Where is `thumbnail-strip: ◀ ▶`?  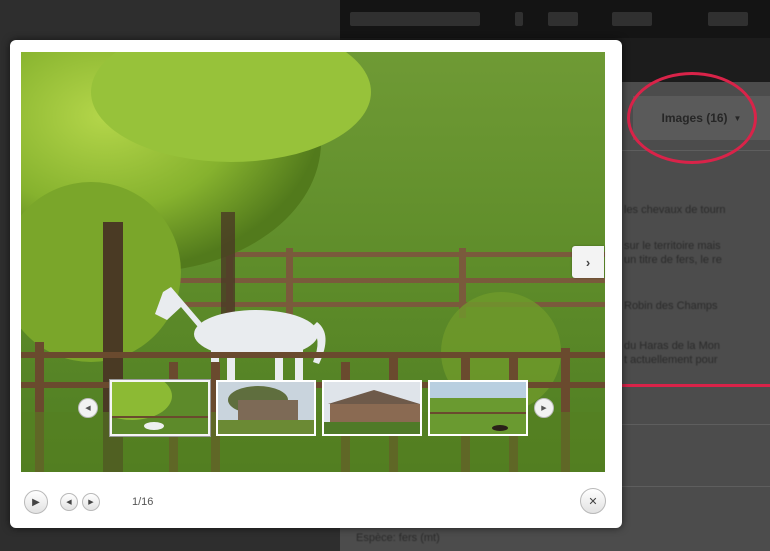
thumbnail-strip: ◀ ▶ is located at coordinates (312, 407).